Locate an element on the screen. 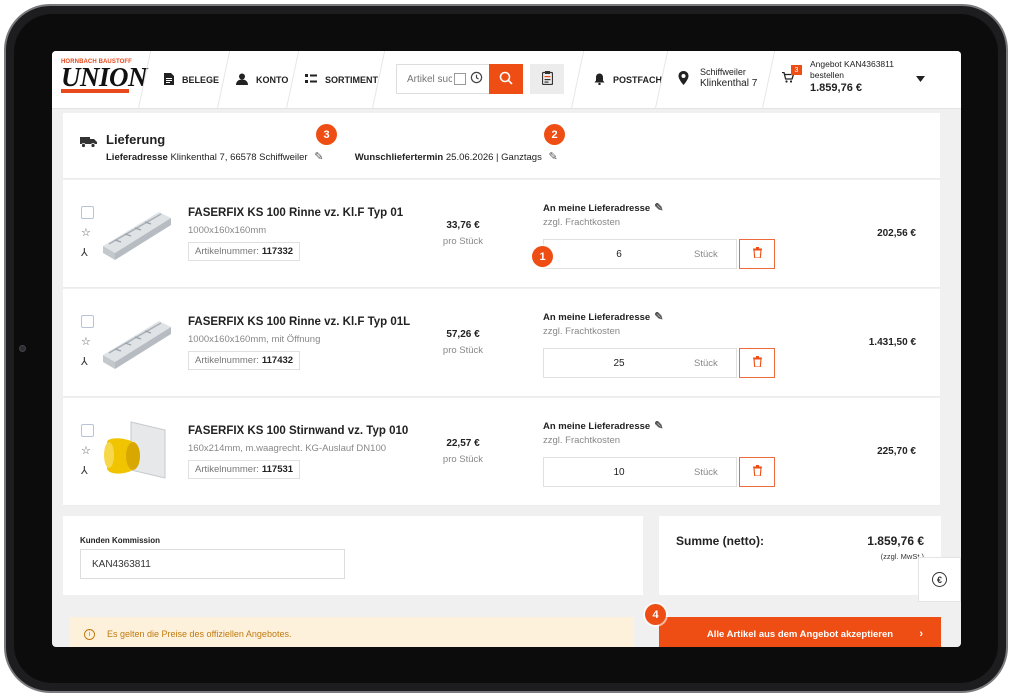 Image resolution: width=1012 pixels, height=697 pixels. header-divider is located at coordinates (768, 80).